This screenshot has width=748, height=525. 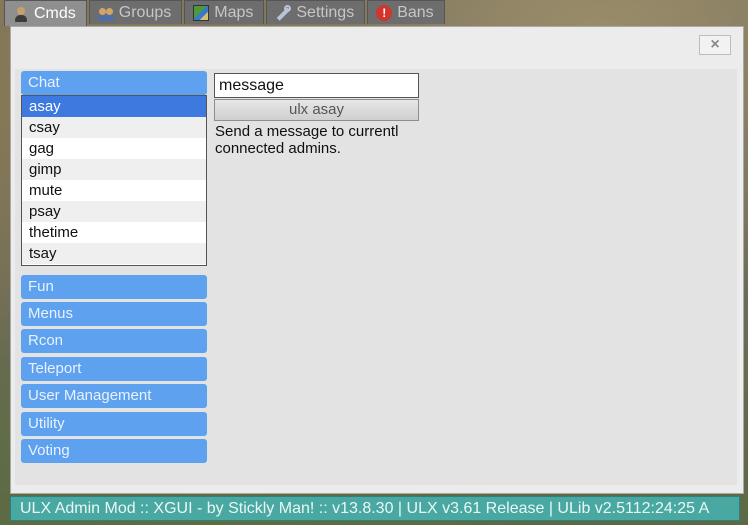 What do you see at coordinates (114, 287) in the screenshot?
I see `category-fun: Fun` at bounding box center [114, 287].